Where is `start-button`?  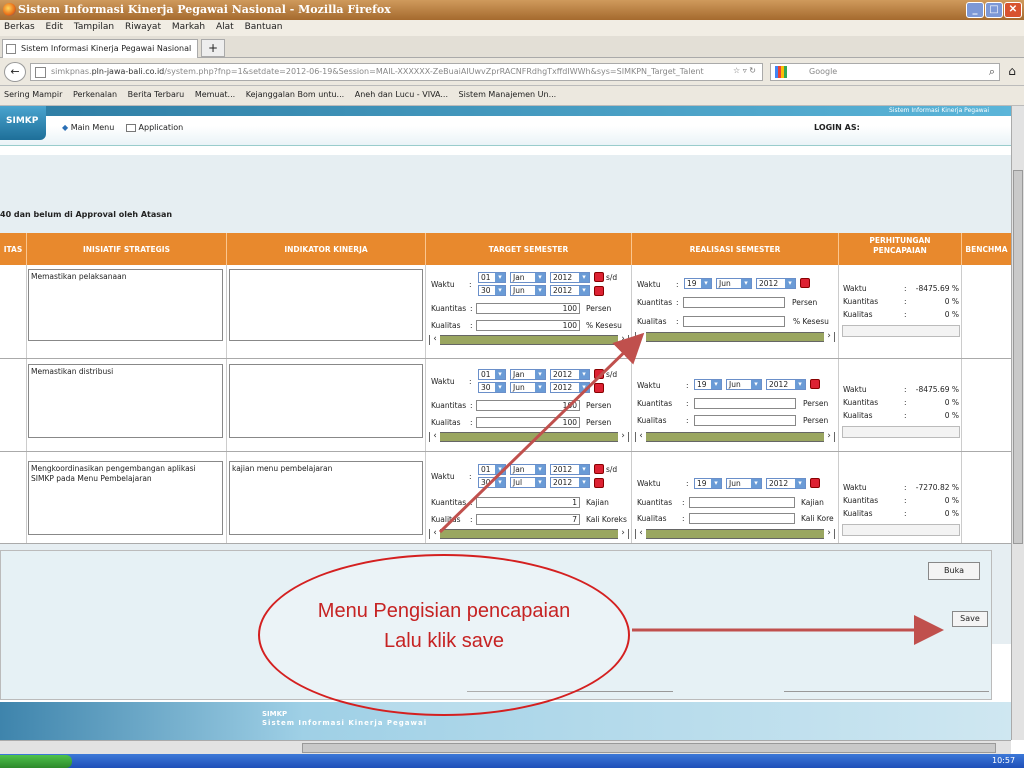
start-button is located at coordinates (36, 761).